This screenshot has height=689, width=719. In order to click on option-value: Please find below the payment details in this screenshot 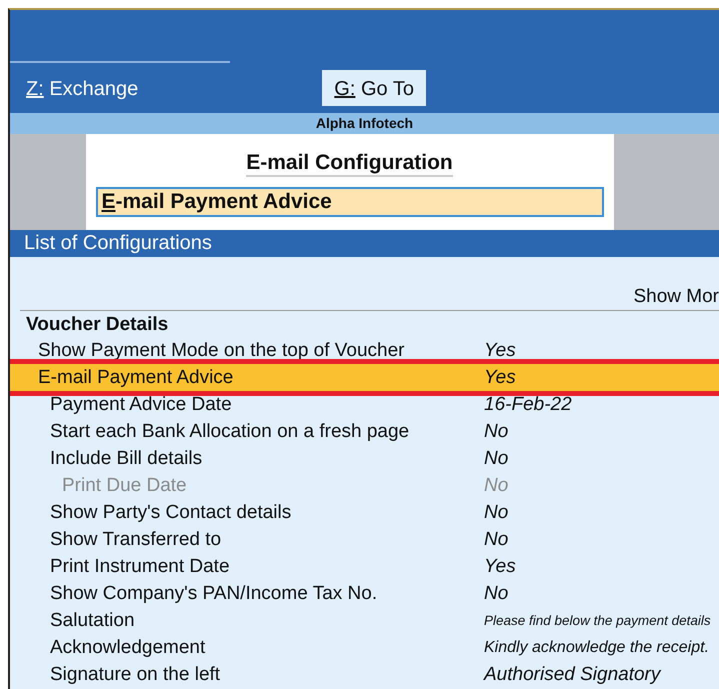, I will do `click(597, 620)`.